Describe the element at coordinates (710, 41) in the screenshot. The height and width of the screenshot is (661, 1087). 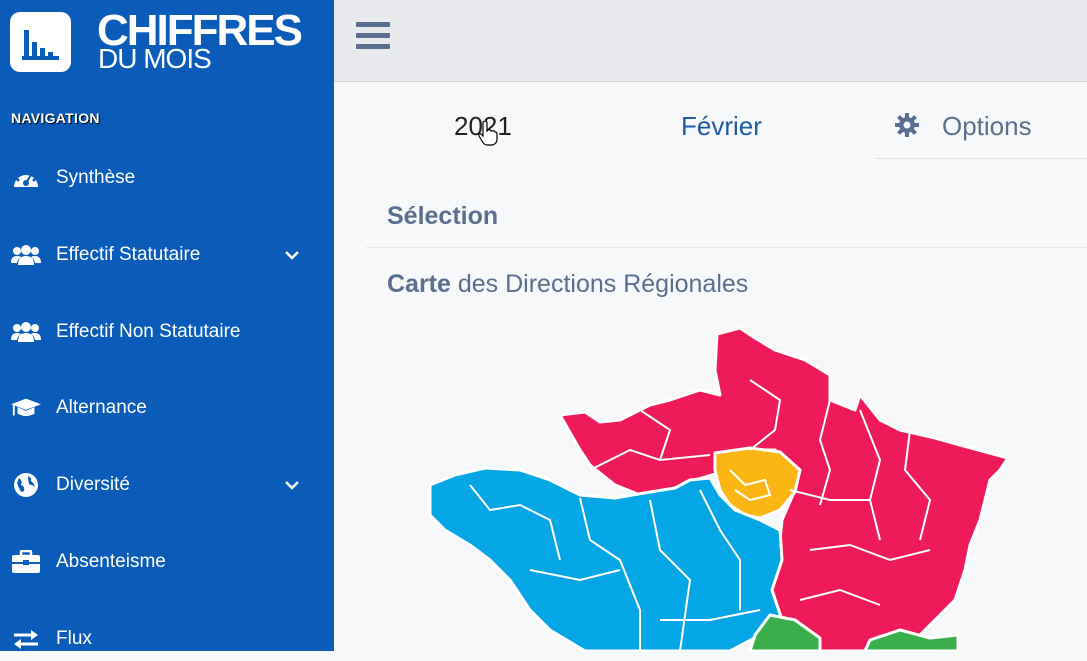
I see `top-bar` at that location.